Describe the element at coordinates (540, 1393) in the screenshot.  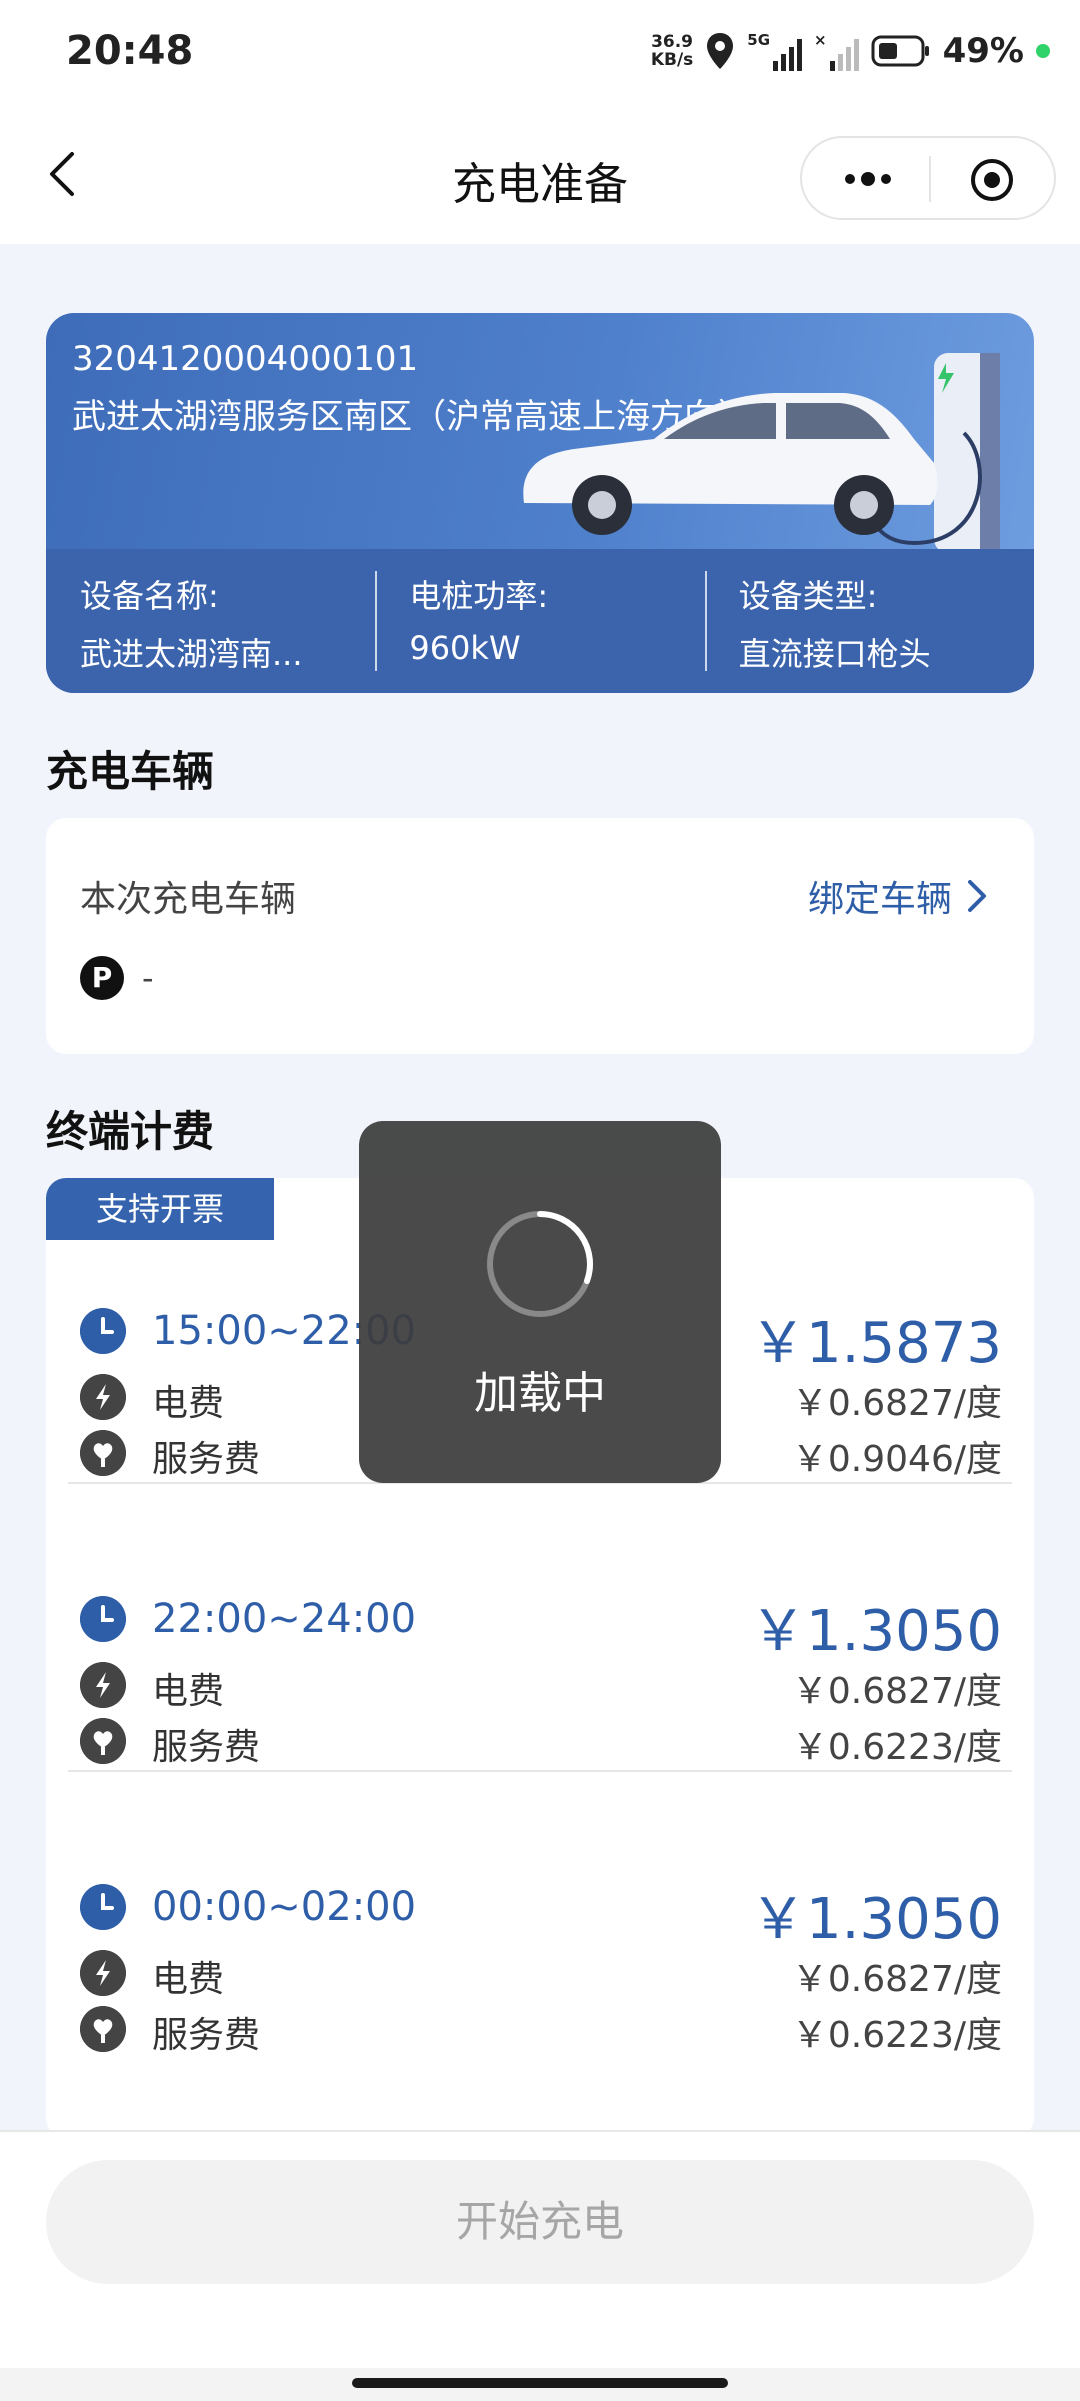
I see `loading-text: 加载中` at that location.